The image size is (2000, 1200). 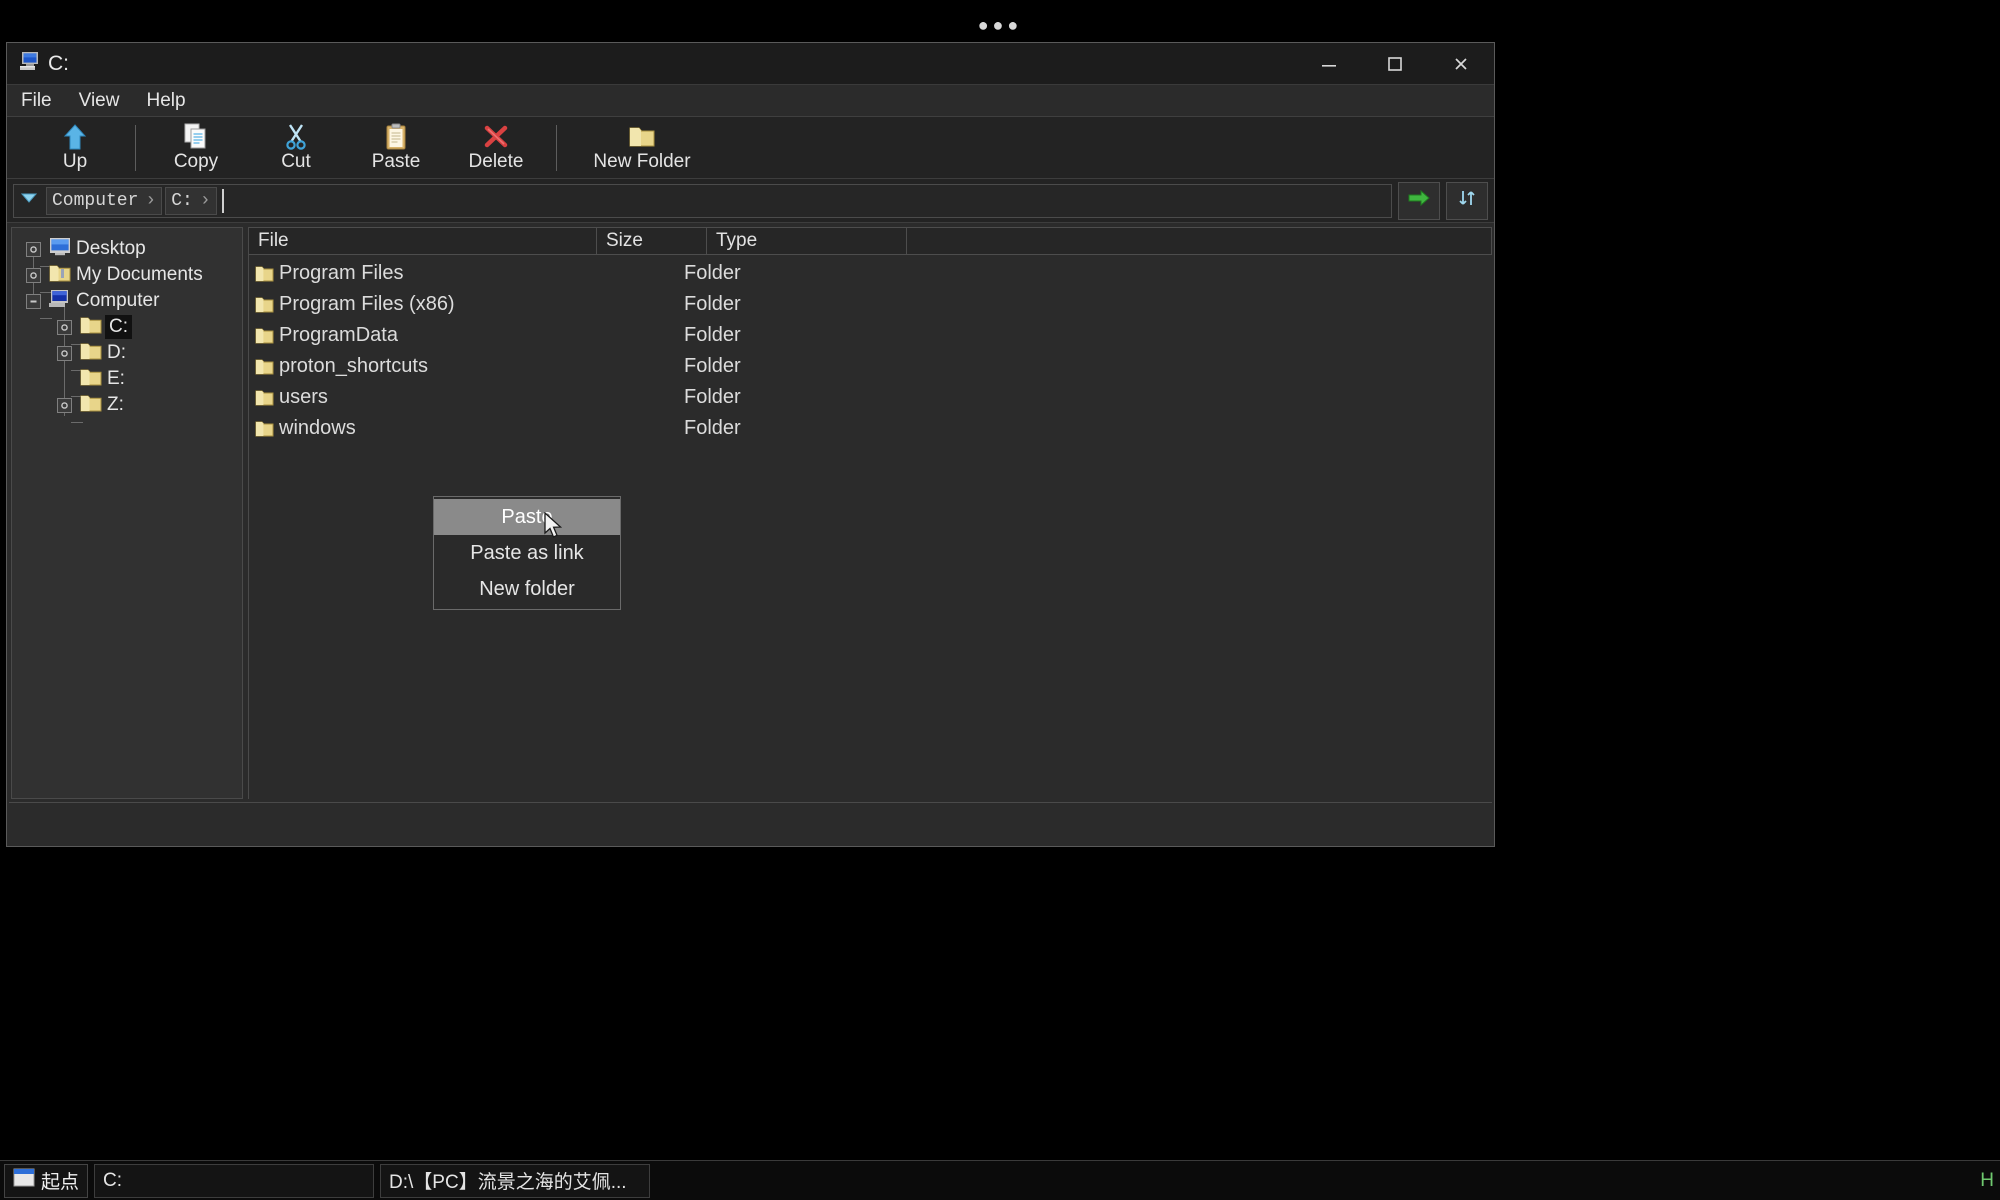 I want to click on file-name: users, so click(x=303, y=397).